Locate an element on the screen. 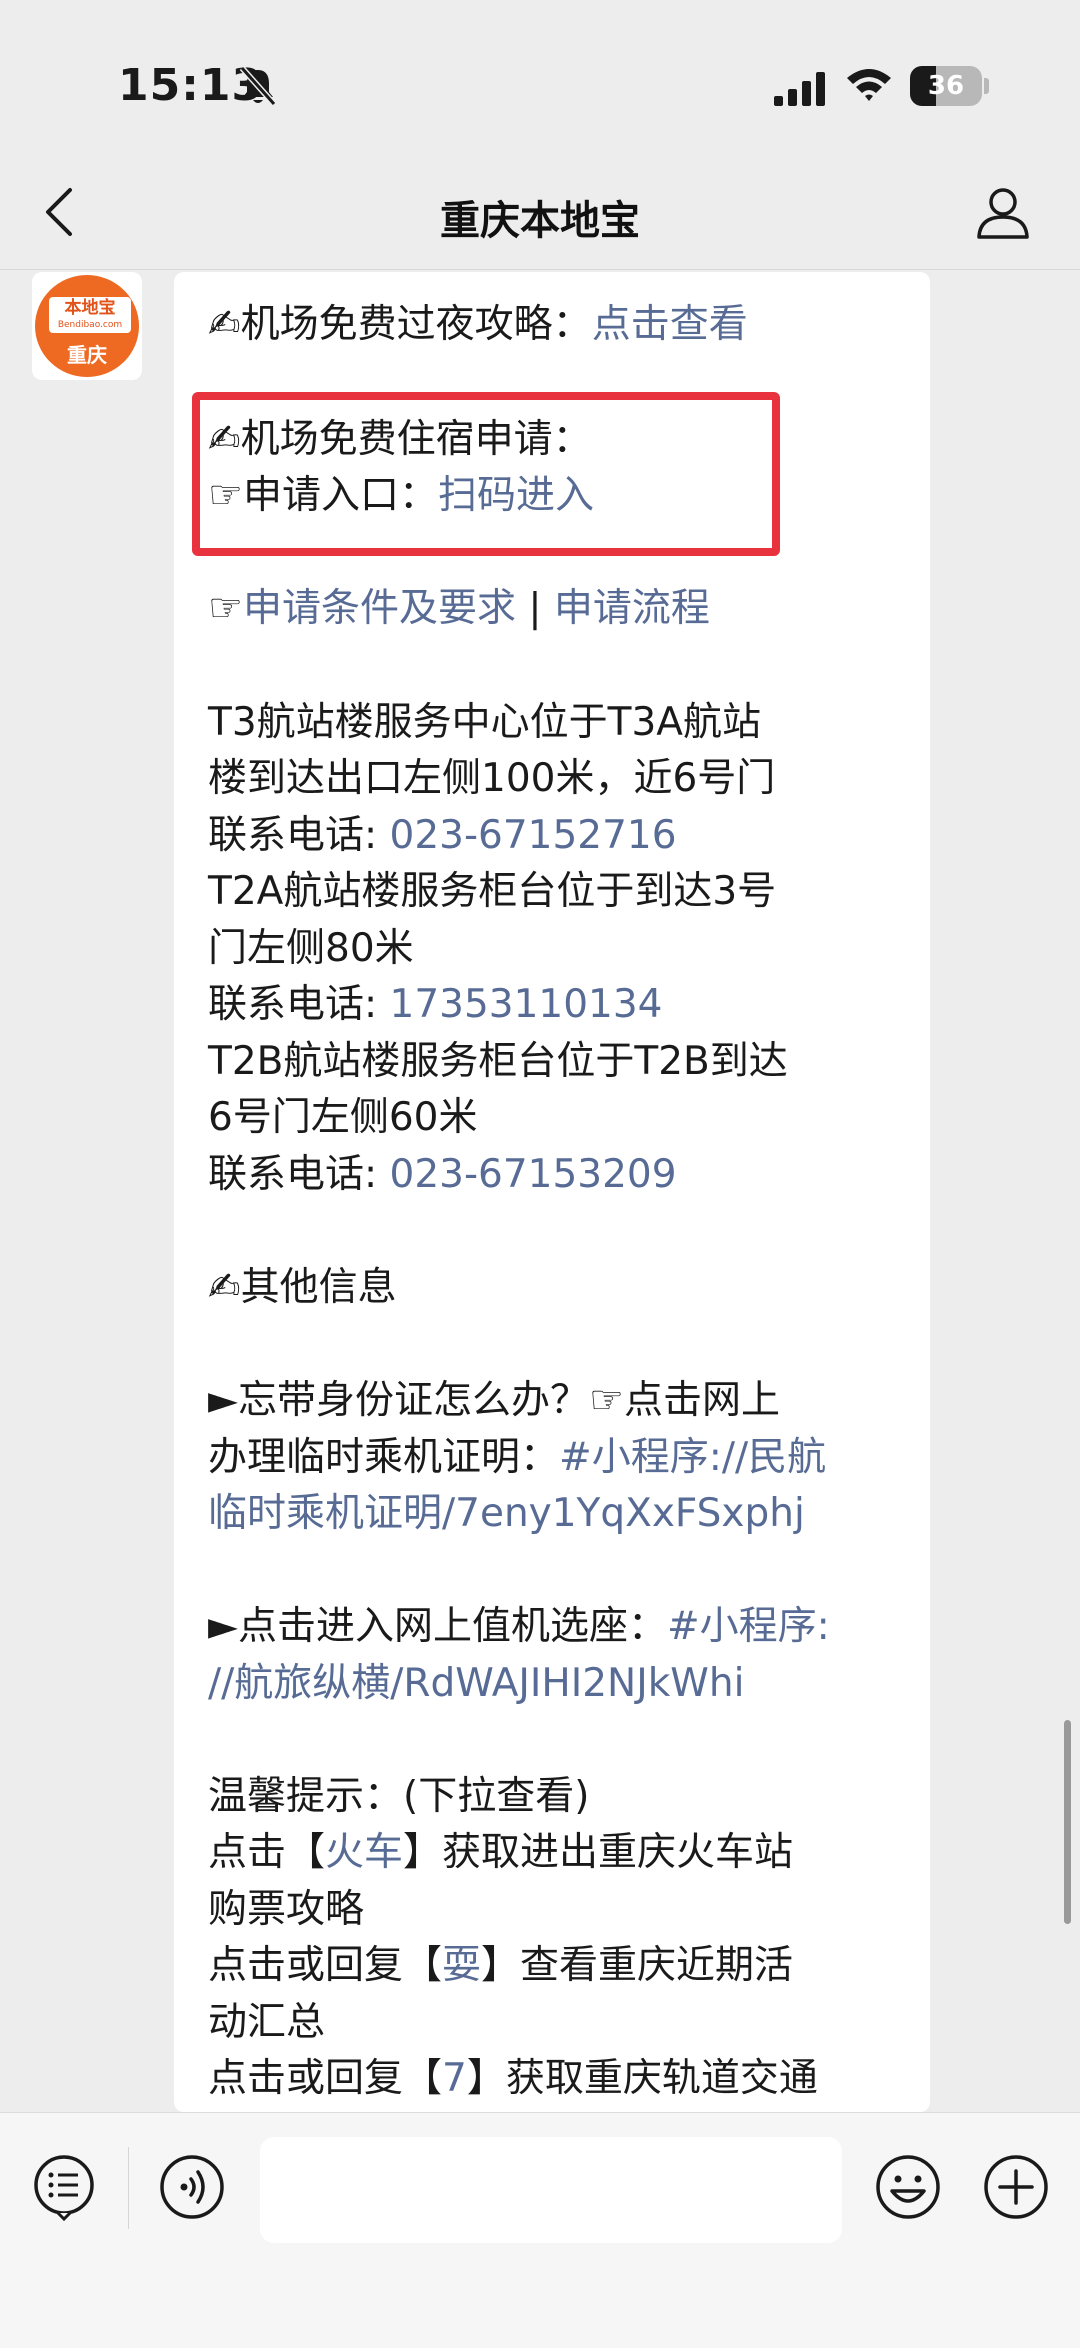 The image size is (1080, 2348). sender-avatar: 本地宝 Bendibao.com 重庆 is located at coordinates (87, 326).